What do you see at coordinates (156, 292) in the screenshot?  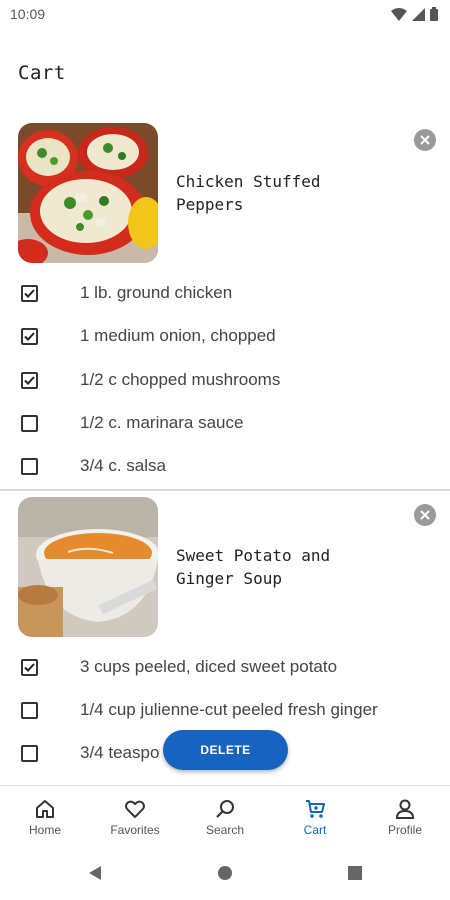 I see `ingredient-label: 1 lb. ground chicken` at bounding box center [156, 292].